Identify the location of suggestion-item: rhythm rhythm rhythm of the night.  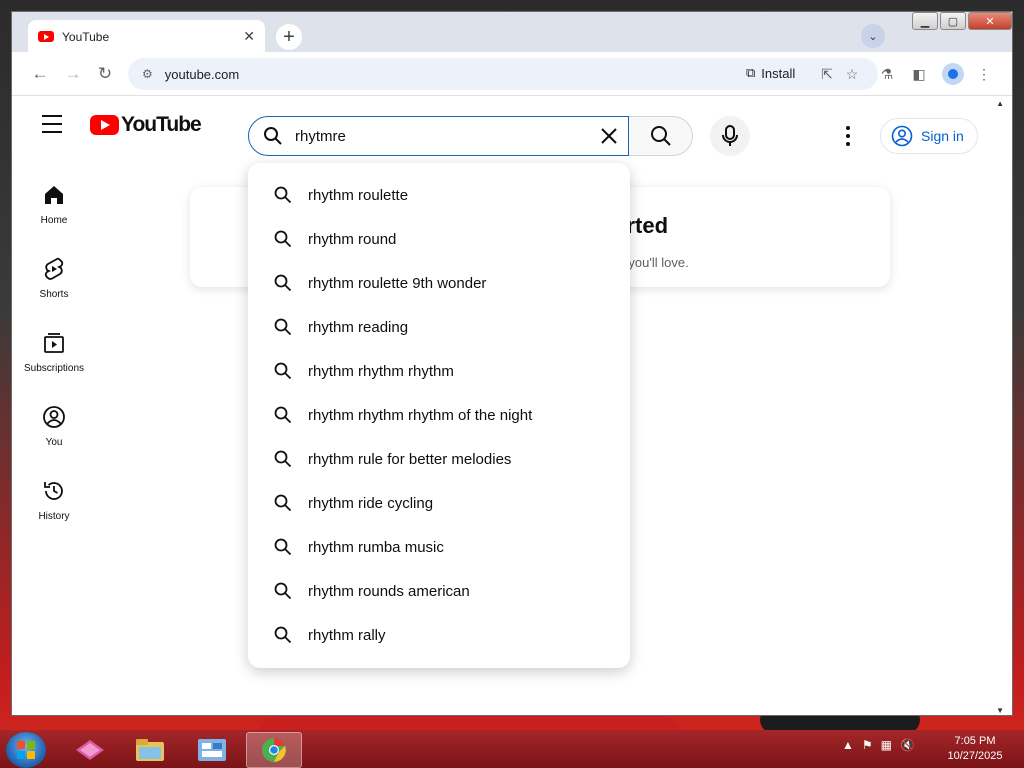
(439, 415).